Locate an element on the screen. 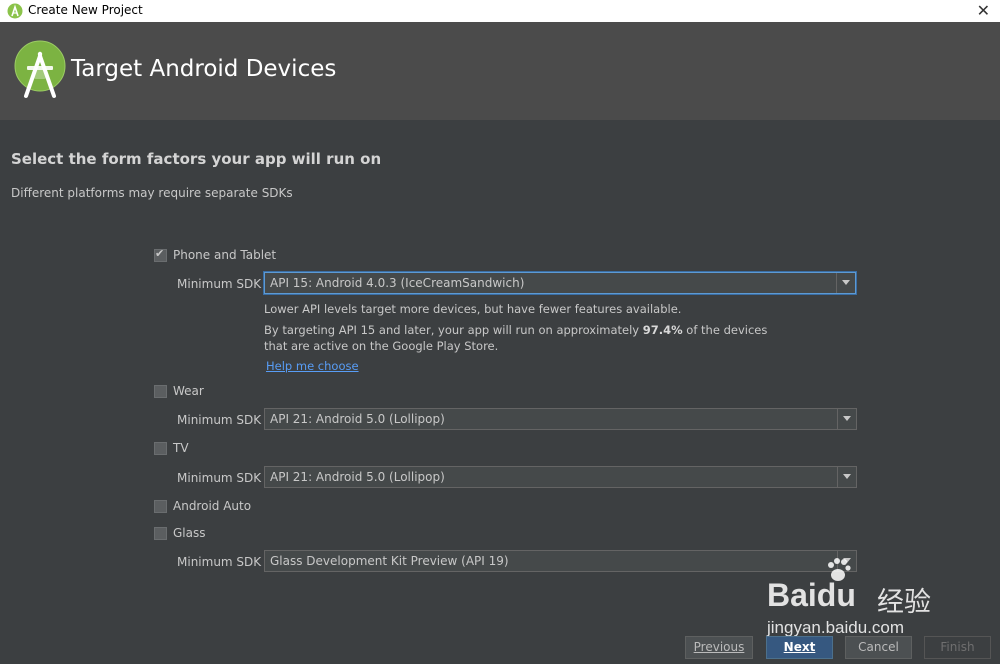  android-studio-logo is located at coordinates (40, 69).